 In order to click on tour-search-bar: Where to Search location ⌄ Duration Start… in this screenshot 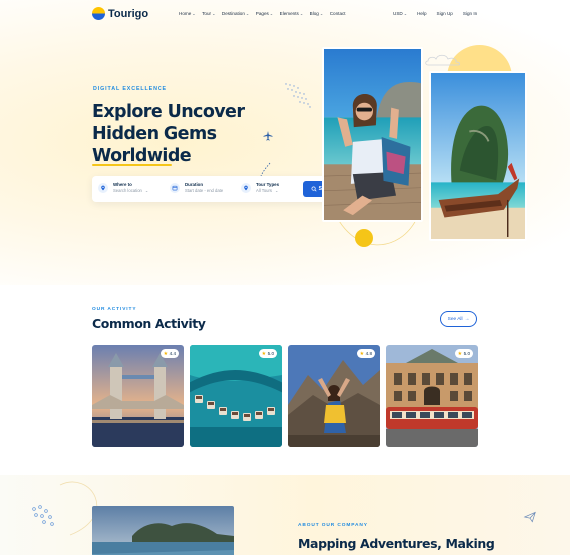, I will do `click(219, 189)`.